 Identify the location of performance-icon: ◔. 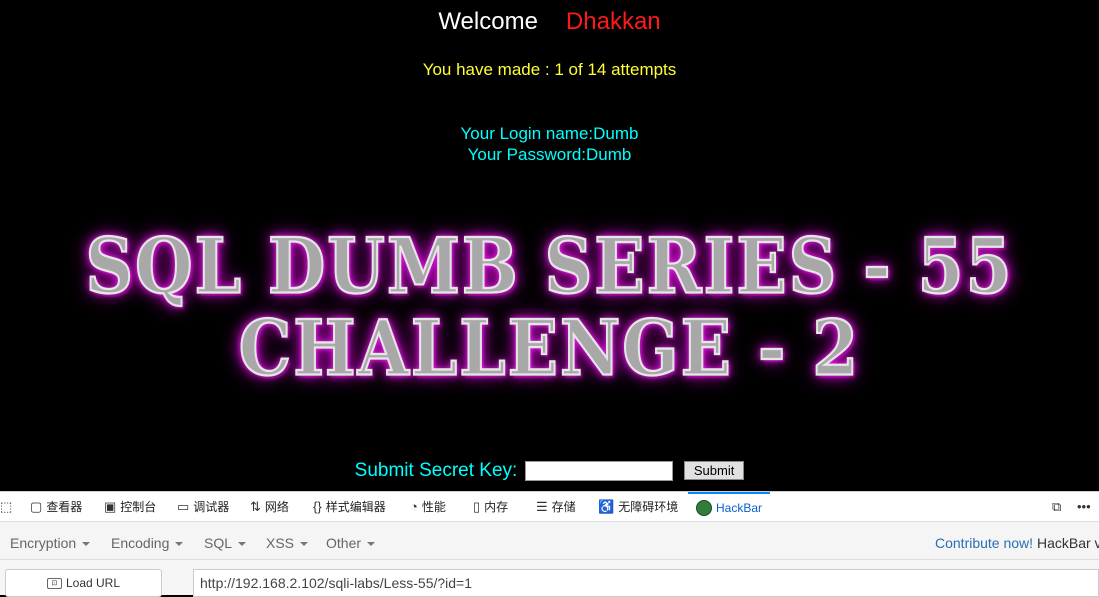
(414, 506).